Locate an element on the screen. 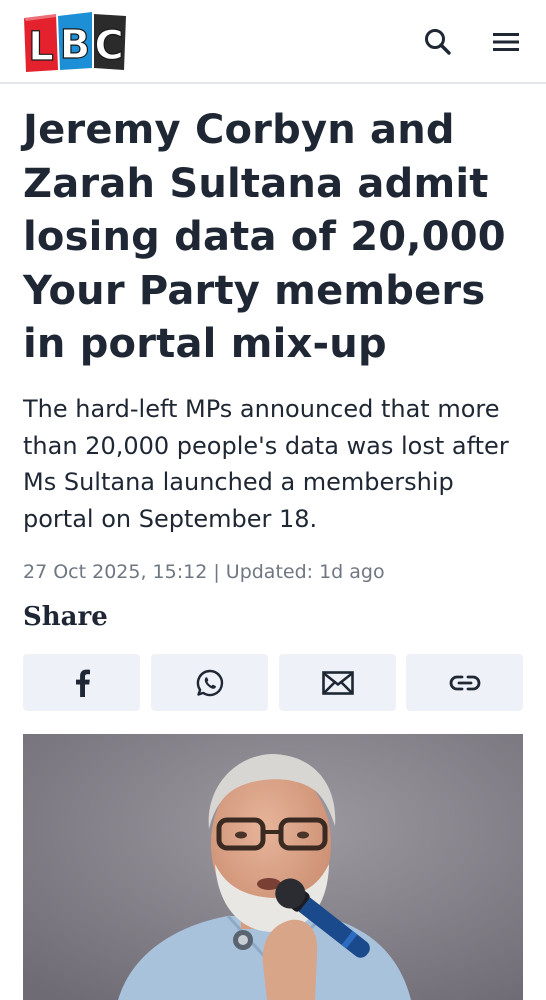 The height and width of the screenshot is (1000, 546). updated-timestamp: Updated: 1d ago is located at coordinates (305, 572).